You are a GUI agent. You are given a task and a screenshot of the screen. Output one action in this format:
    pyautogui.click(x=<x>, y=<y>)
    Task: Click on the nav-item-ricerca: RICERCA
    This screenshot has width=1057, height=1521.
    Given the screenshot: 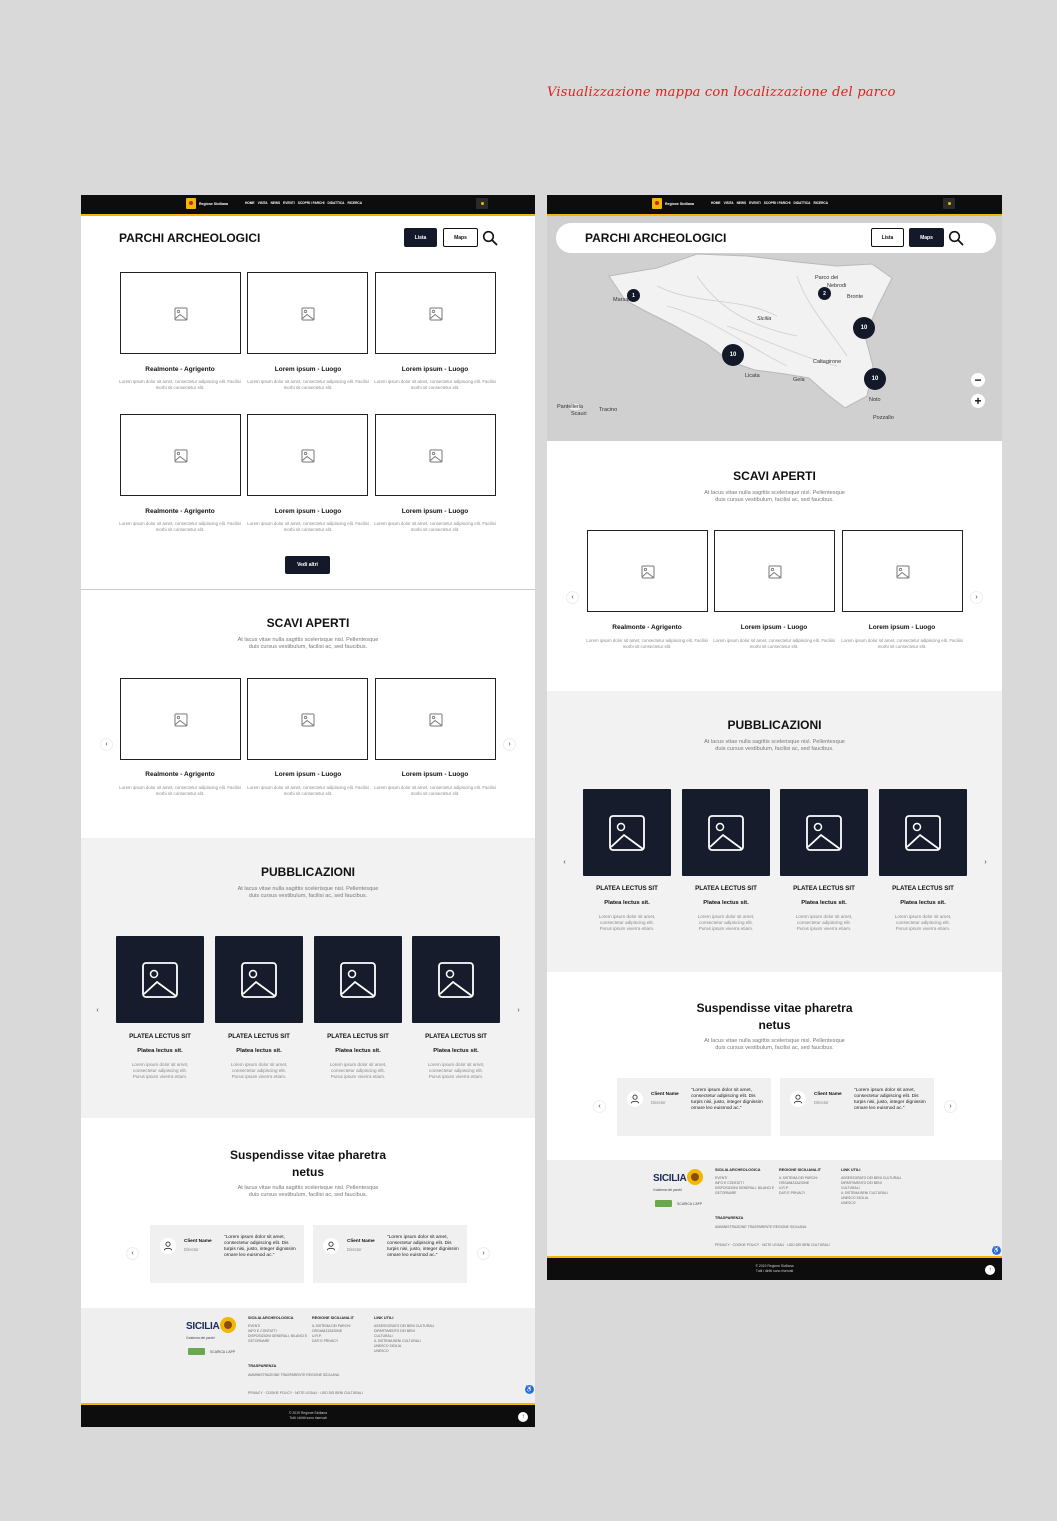 What is the action you would take?
    pyautogui.click(x=354, y=203)
    